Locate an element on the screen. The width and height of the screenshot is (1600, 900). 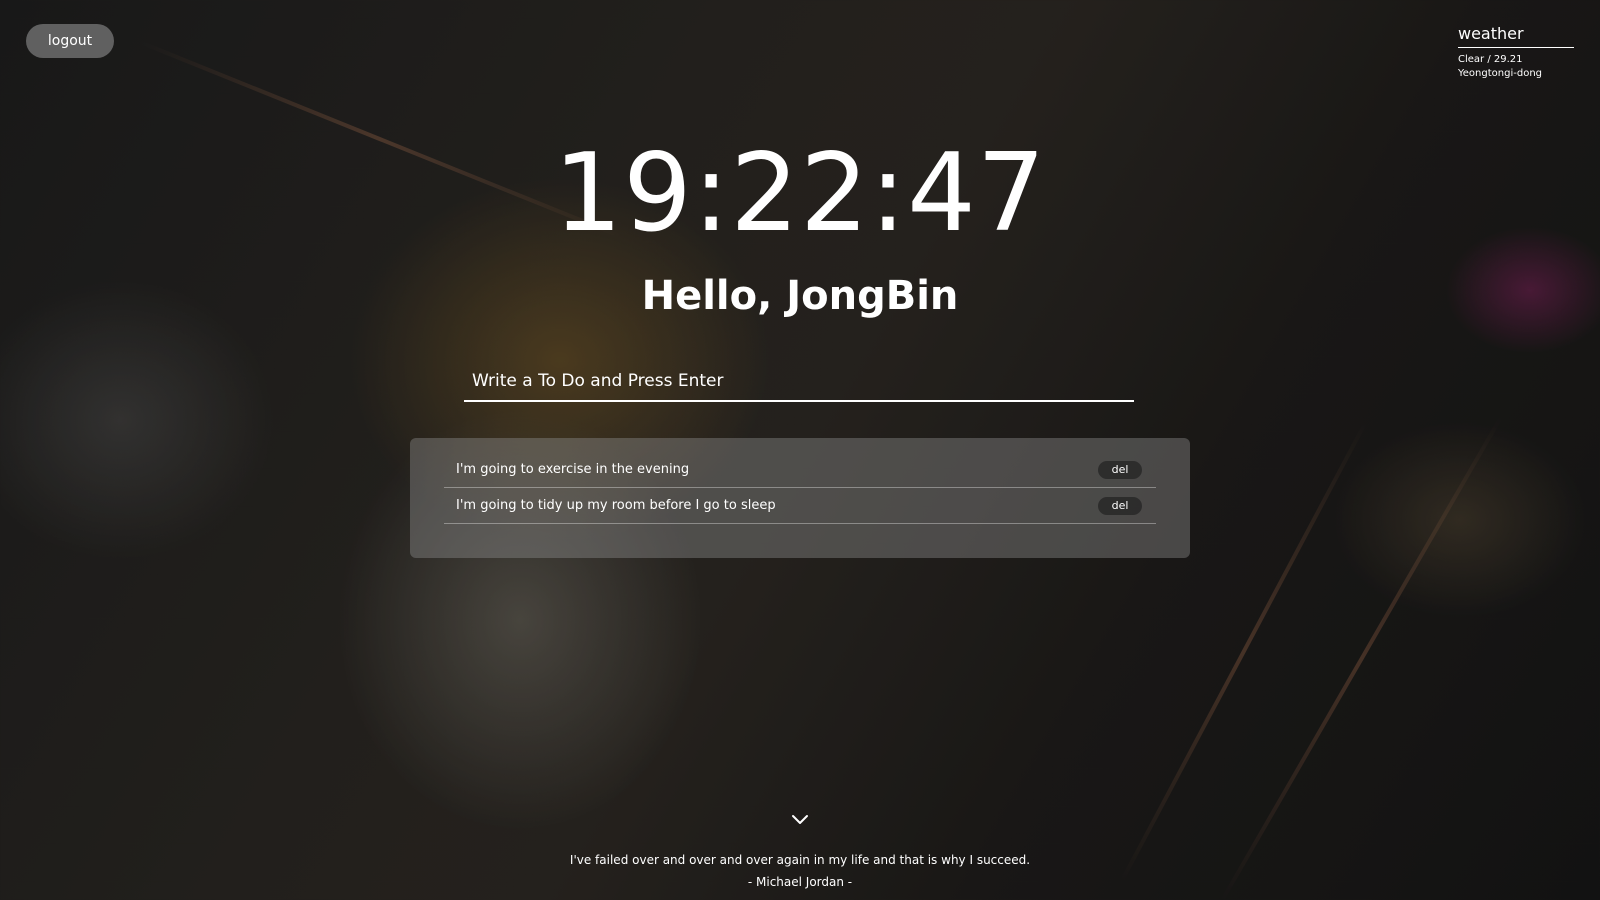
logout-button: logout is located at coordinates (70, 41).